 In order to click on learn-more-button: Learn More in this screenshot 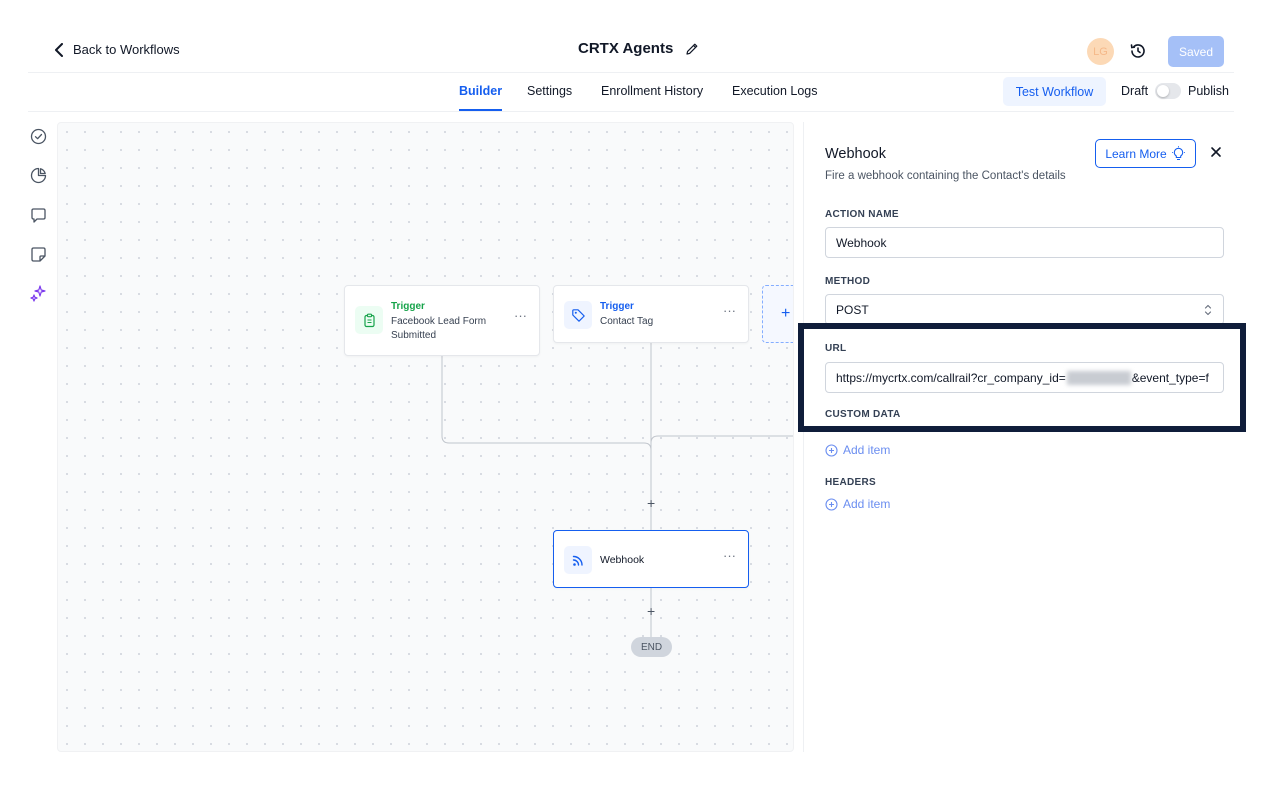, I will do `click(1145, 153)`.